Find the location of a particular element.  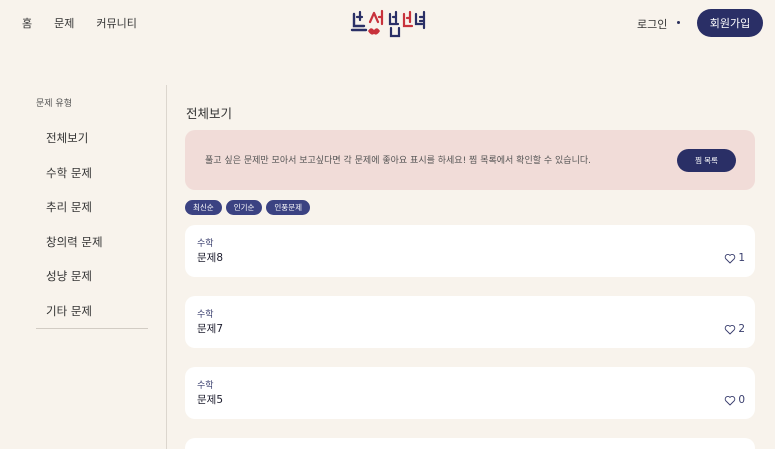

content-divider is located at coordinates (166, 267).